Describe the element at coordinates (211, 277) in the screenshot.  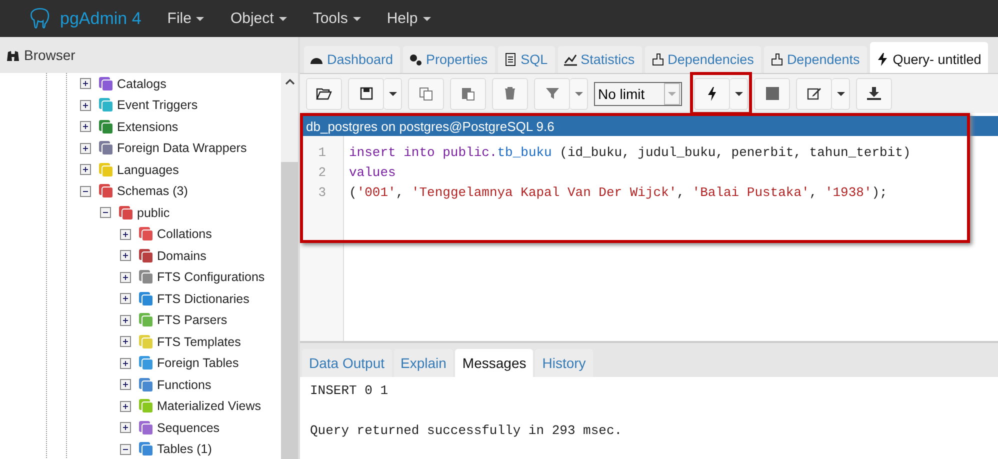
I see `tree-item: FTS Configurations` at that location.